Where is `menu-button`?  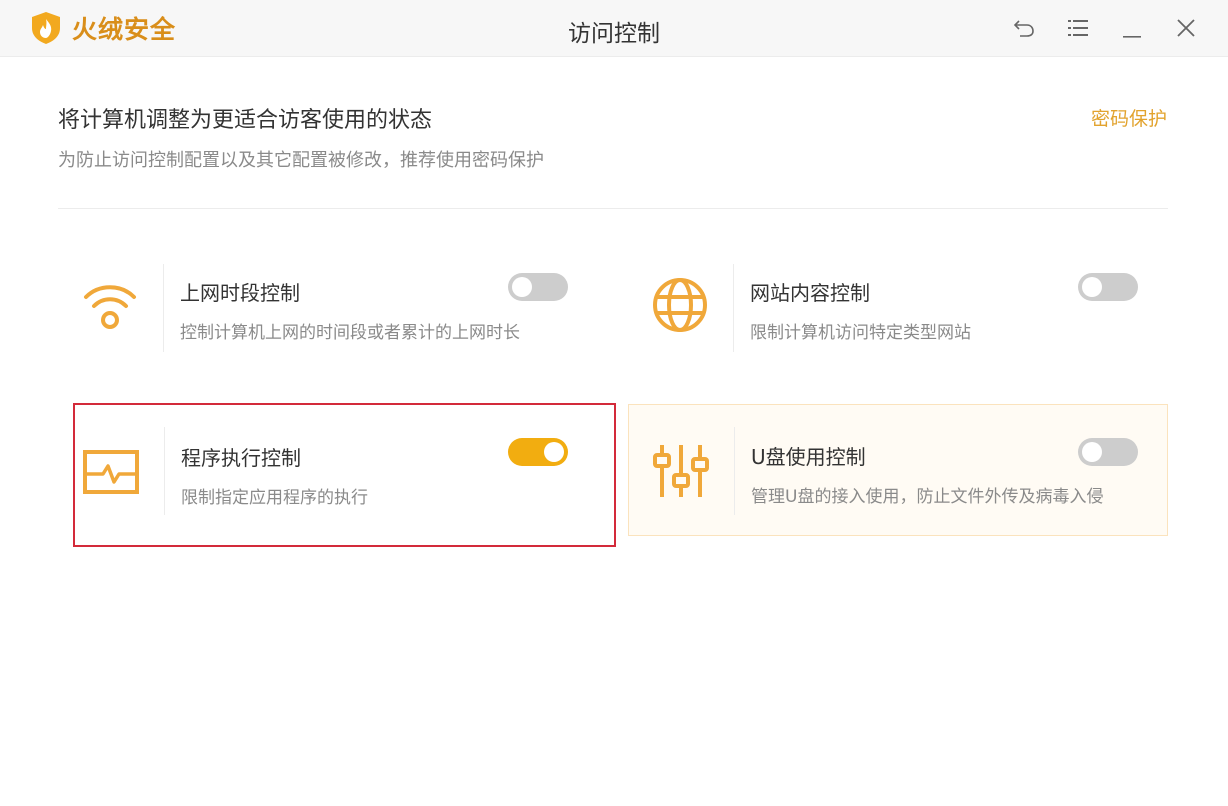
menu-button is located at coordinates (1078, 28).